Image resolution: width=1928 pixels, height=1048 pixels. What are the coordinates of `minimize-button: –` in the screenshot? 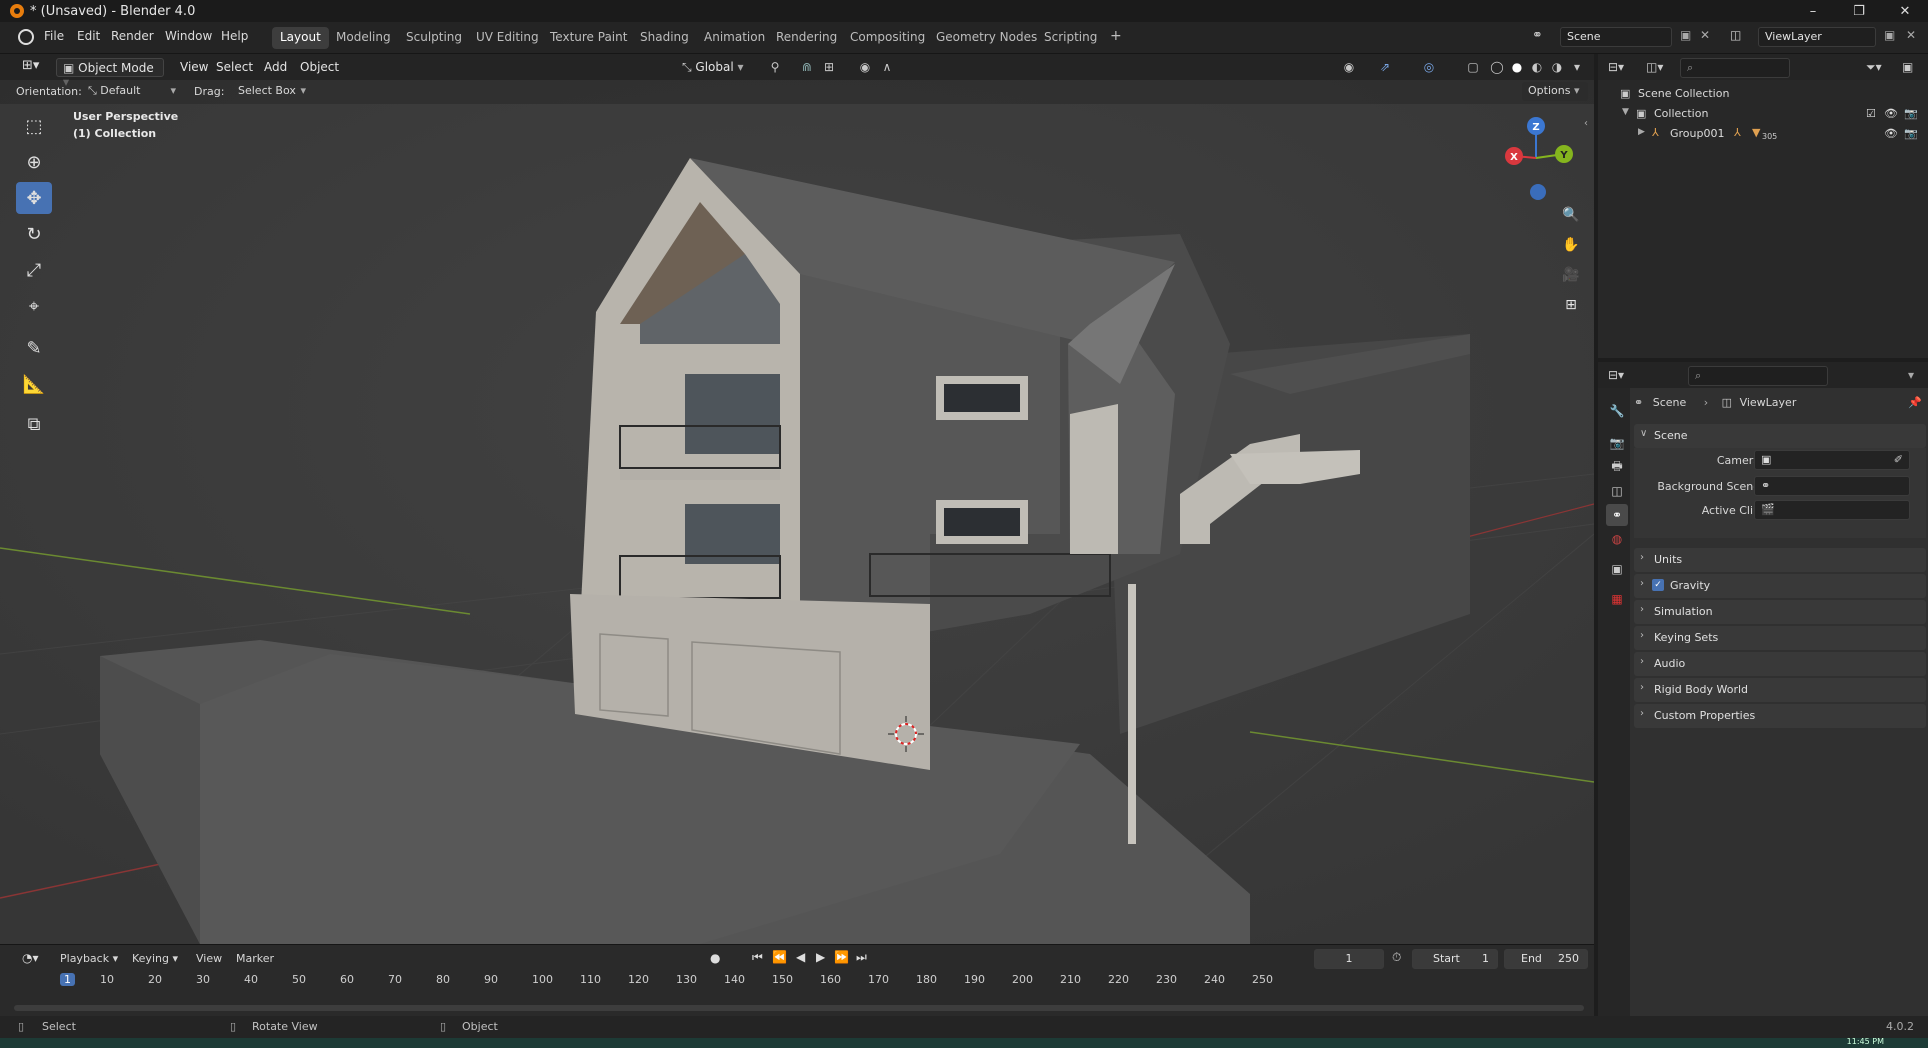 It's located at (1813, 11).